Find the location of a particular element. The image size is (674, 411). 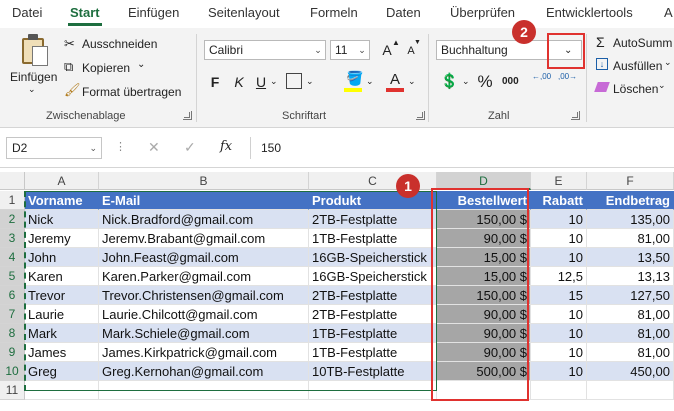

table-cell: 127,50 is located at coordinates (630, 295).